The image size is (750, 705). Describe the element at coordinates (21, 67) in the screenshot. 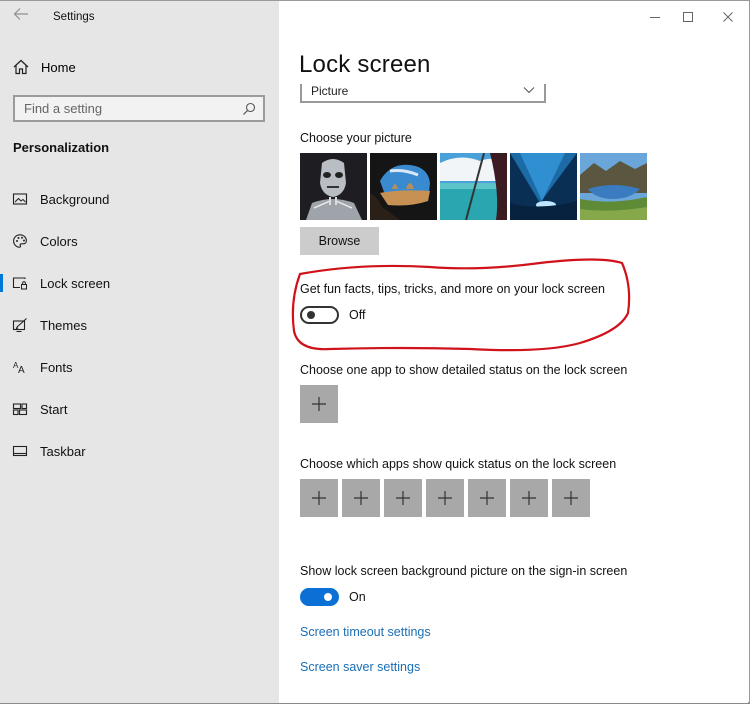

I see `home-icon` at that location.